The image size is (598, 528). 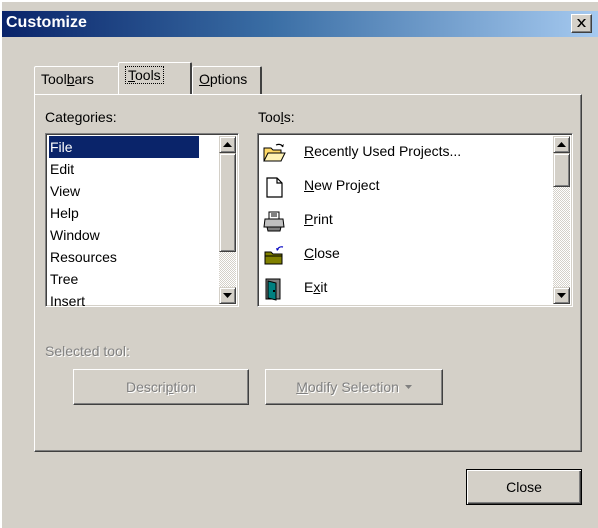 What do you see at coordinates (347, 387) in the screenshot?
I see `modify-selection-button-label: Modify Selection` at bounding box center [347, 387].